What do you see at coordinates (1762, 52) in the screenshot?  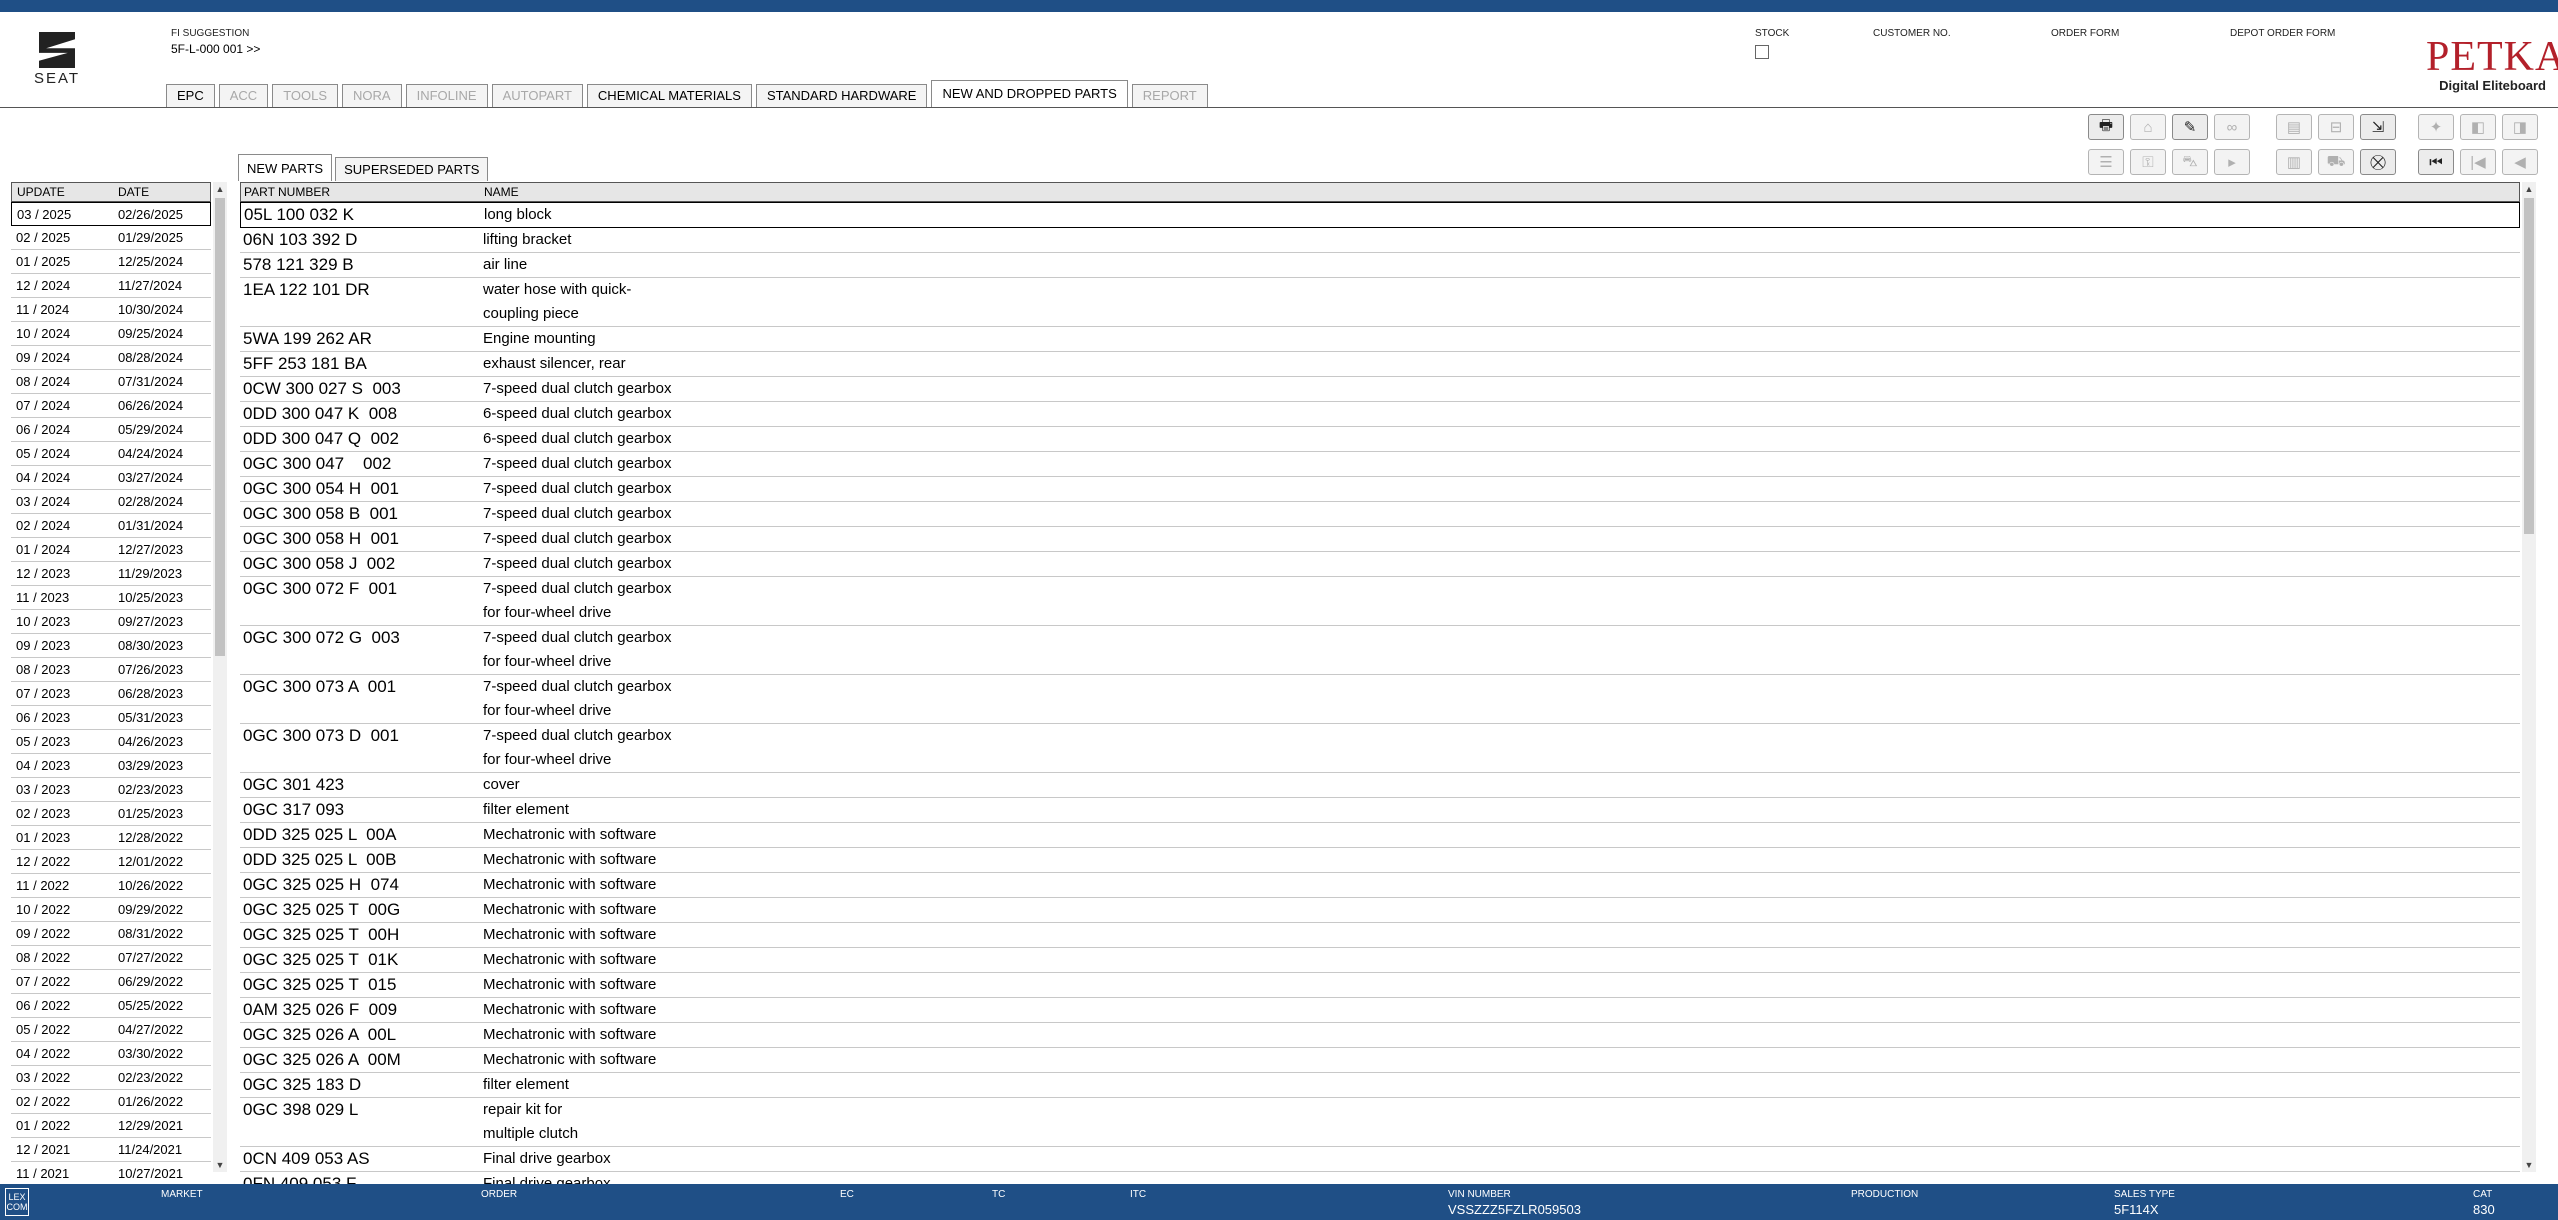 I see `stock-checkbox` at bounding box center [1762, 52].